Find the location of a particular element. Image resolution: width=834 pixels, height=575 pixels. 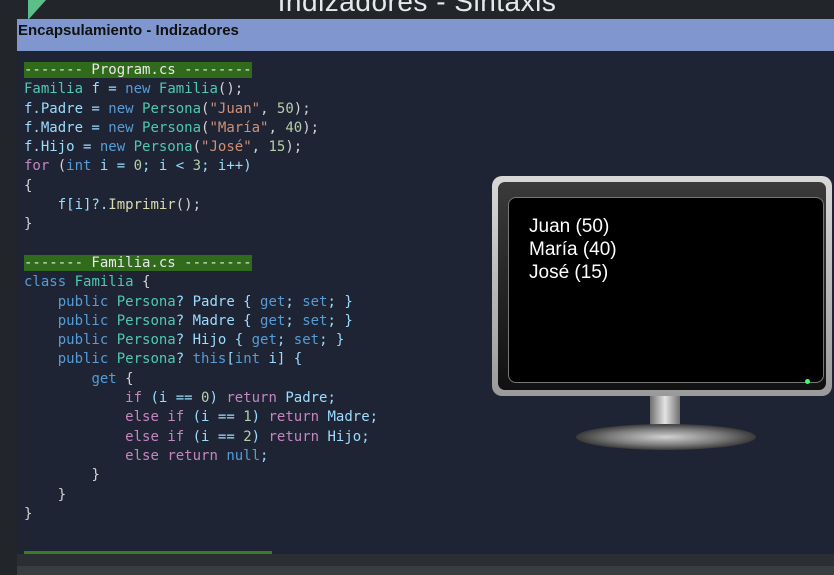

code-line: { is located at coordinates (28, 185).